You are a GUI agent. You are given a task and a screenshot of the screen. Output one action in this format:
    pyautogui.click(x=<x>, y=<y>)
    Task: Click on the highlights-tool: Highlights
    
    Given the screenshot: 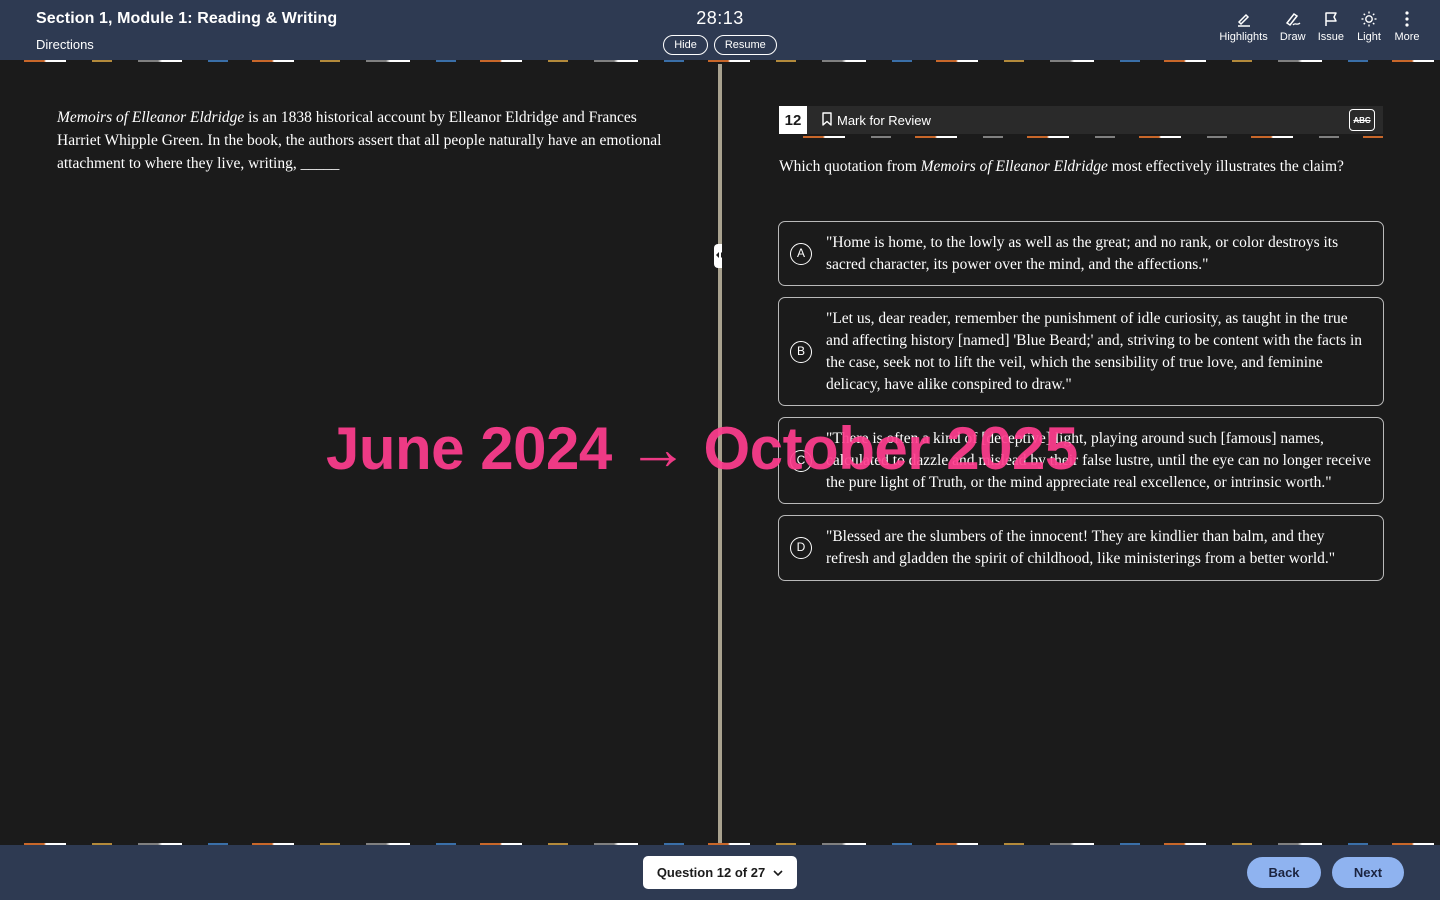 What is the action you would take?
    pyautogui.click(x=1243, y=25)
    